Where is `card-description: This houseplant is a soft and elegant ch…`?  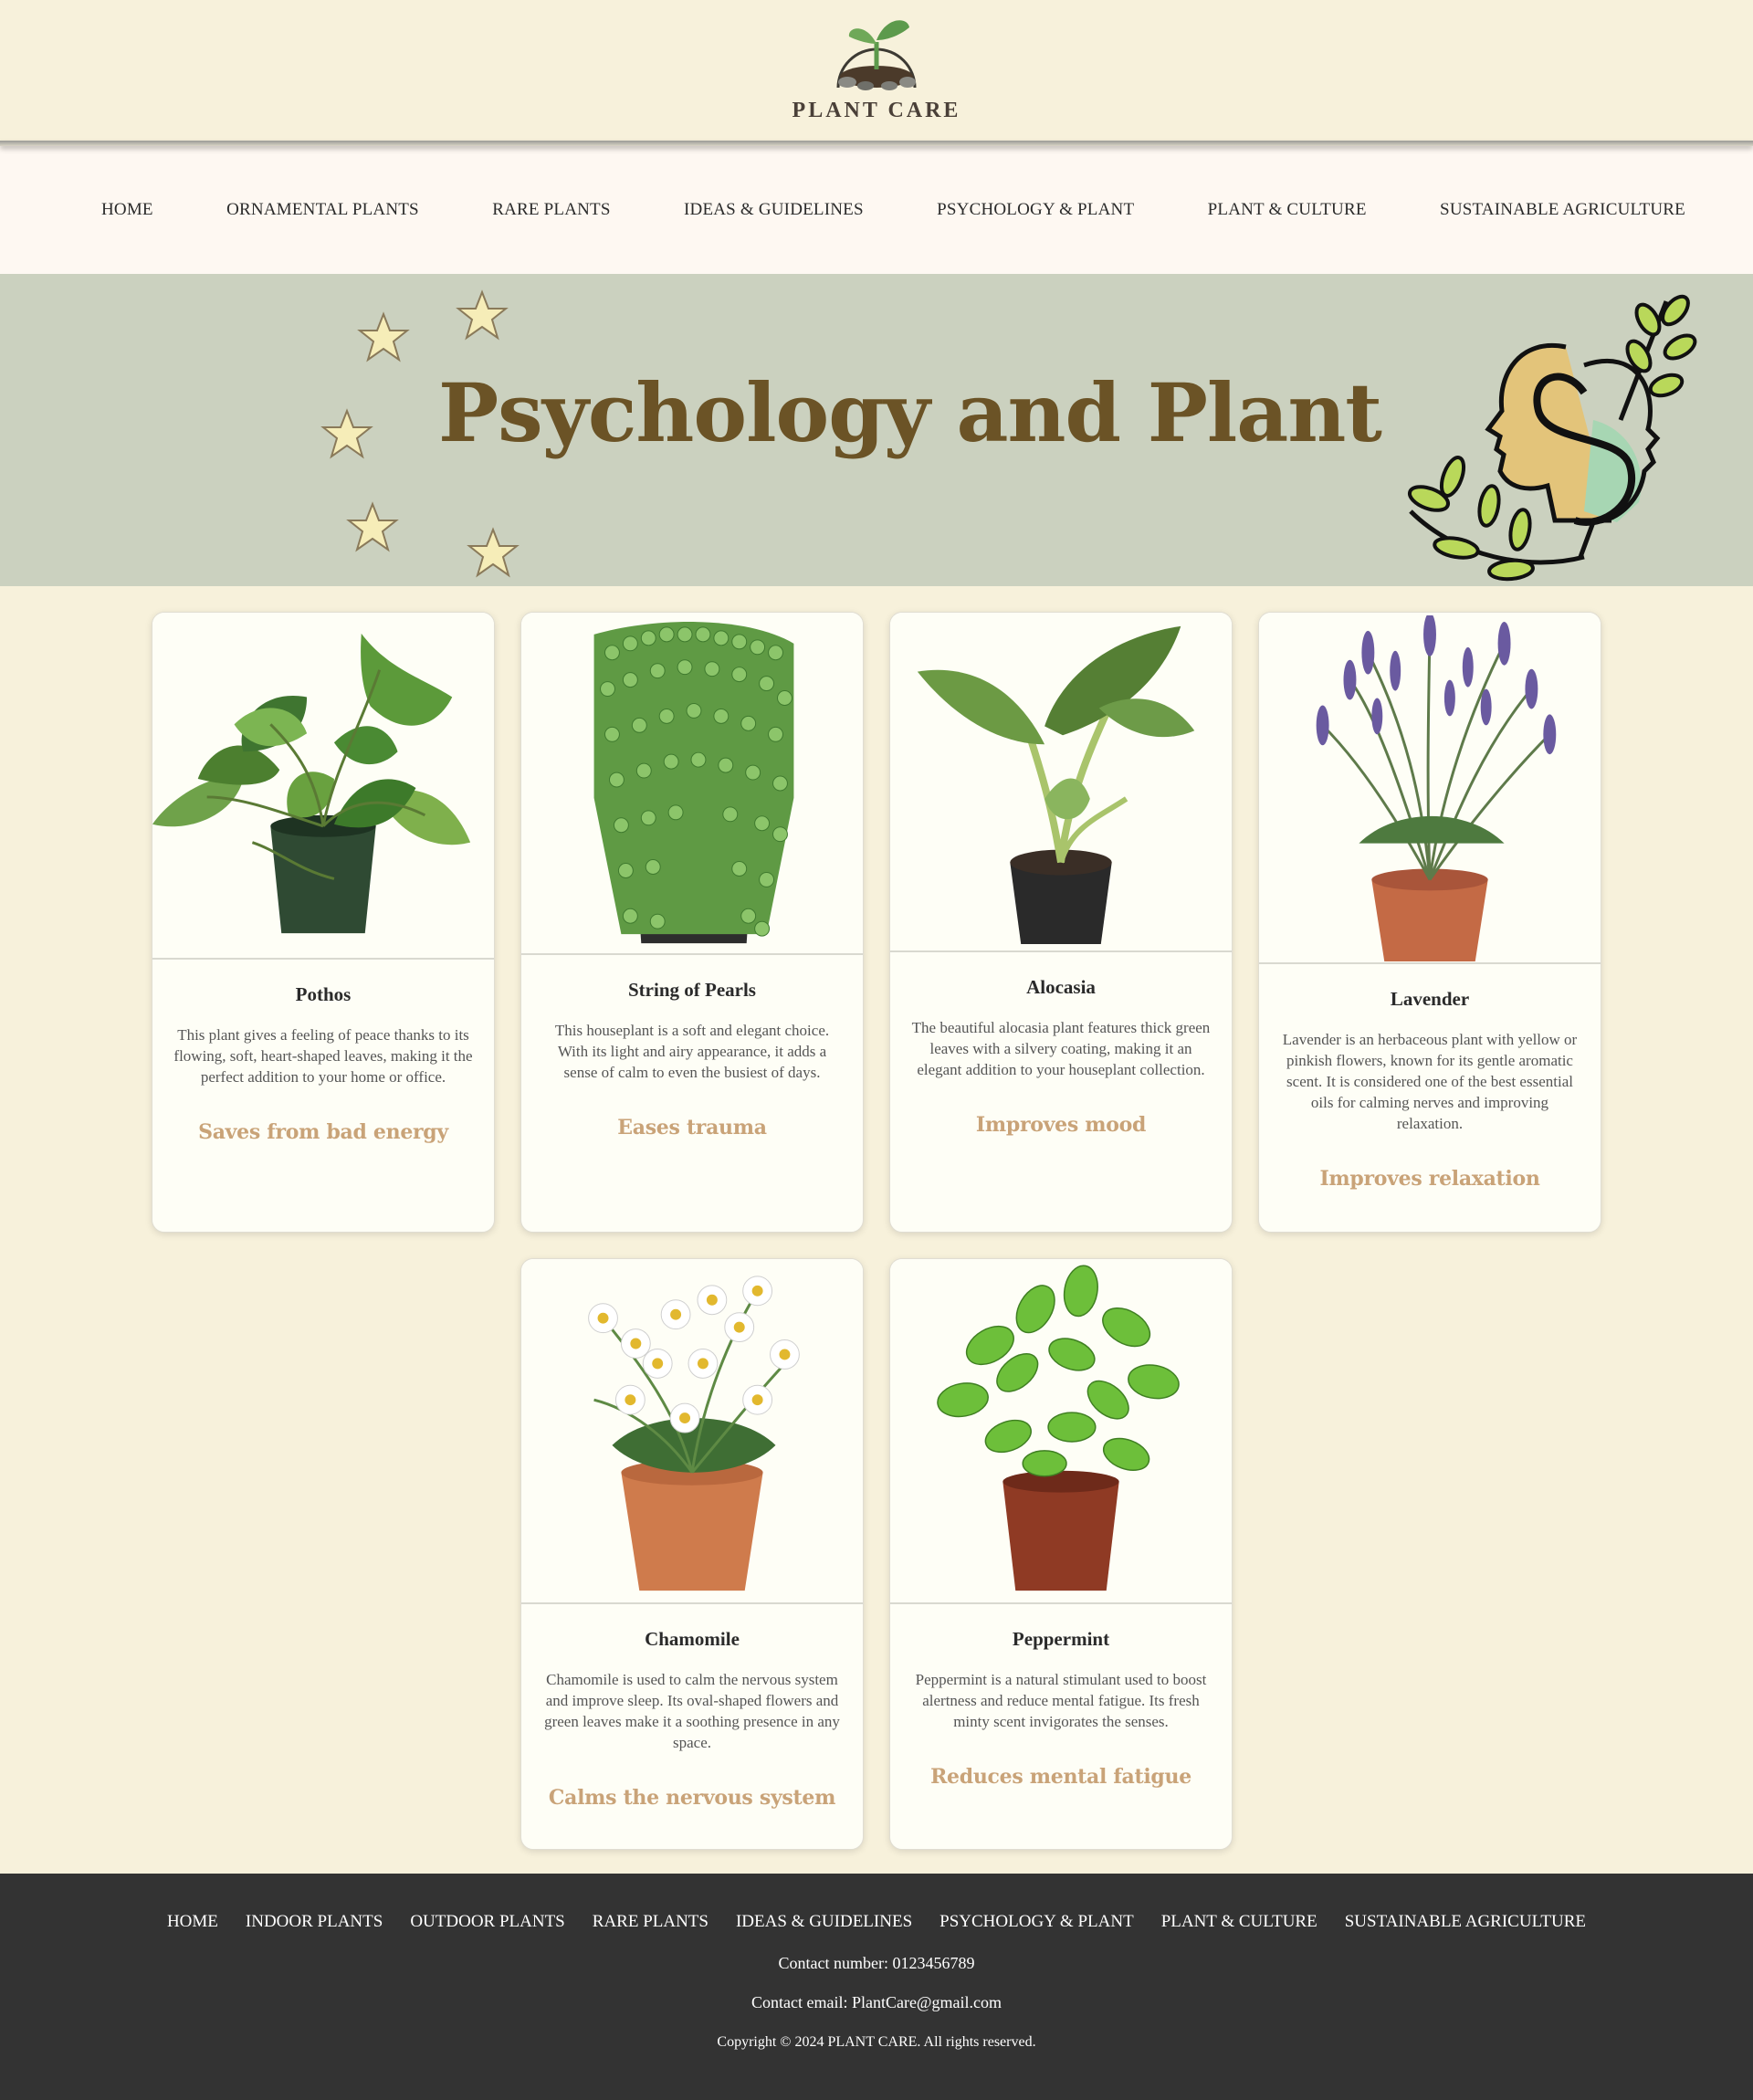 card-description: This houseplant is a soft and elegant ch… is located at coordinates (692, 1052).